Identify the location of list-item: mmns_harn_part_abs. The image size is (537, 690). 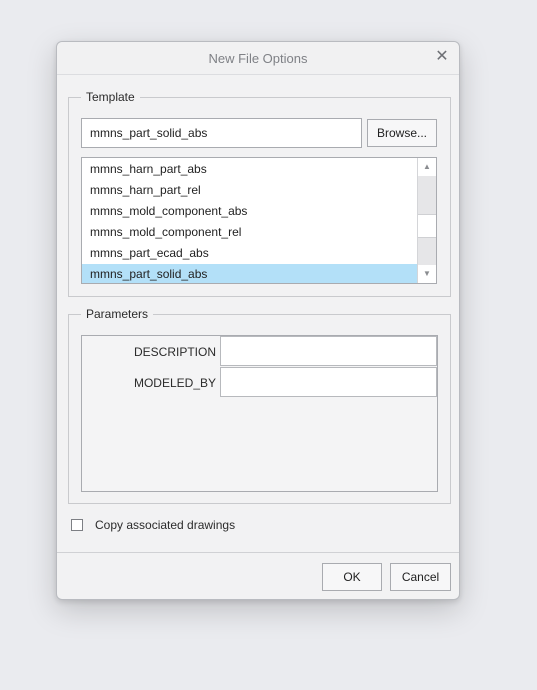
(249, 169).